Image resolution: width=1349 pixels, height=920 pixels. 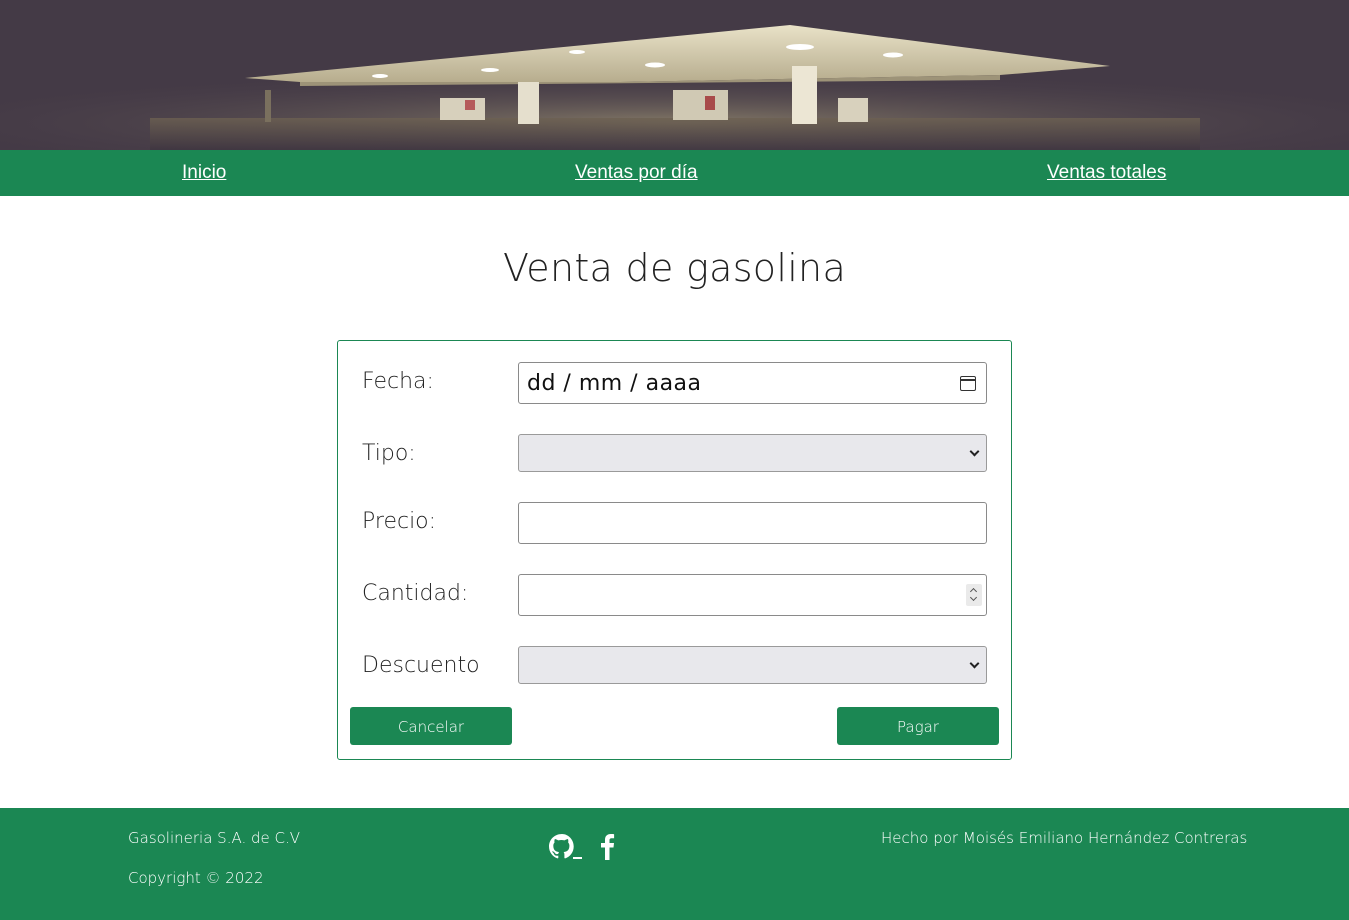 What do you see at coordinates (607, 849) in the screenshot?
I see `facebook-icon` at bounding box center [607, 849].